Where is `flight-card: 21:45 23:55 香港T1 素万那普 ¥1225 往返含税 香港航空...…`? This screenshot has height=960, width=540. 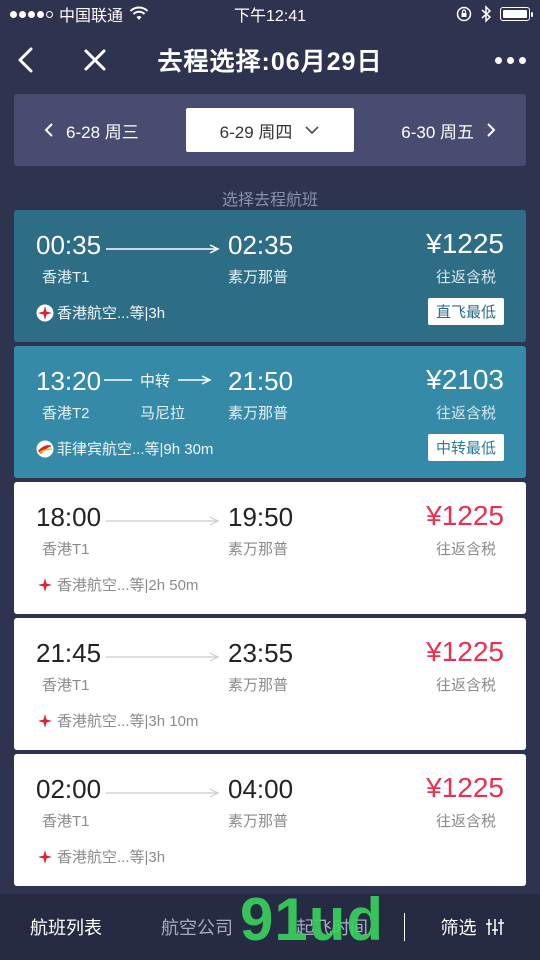
flight-card: 21:45 23:55 香港T1 素万那普 ¥1225 往返含税 香港航空...… is located at coordinates (270, 684).